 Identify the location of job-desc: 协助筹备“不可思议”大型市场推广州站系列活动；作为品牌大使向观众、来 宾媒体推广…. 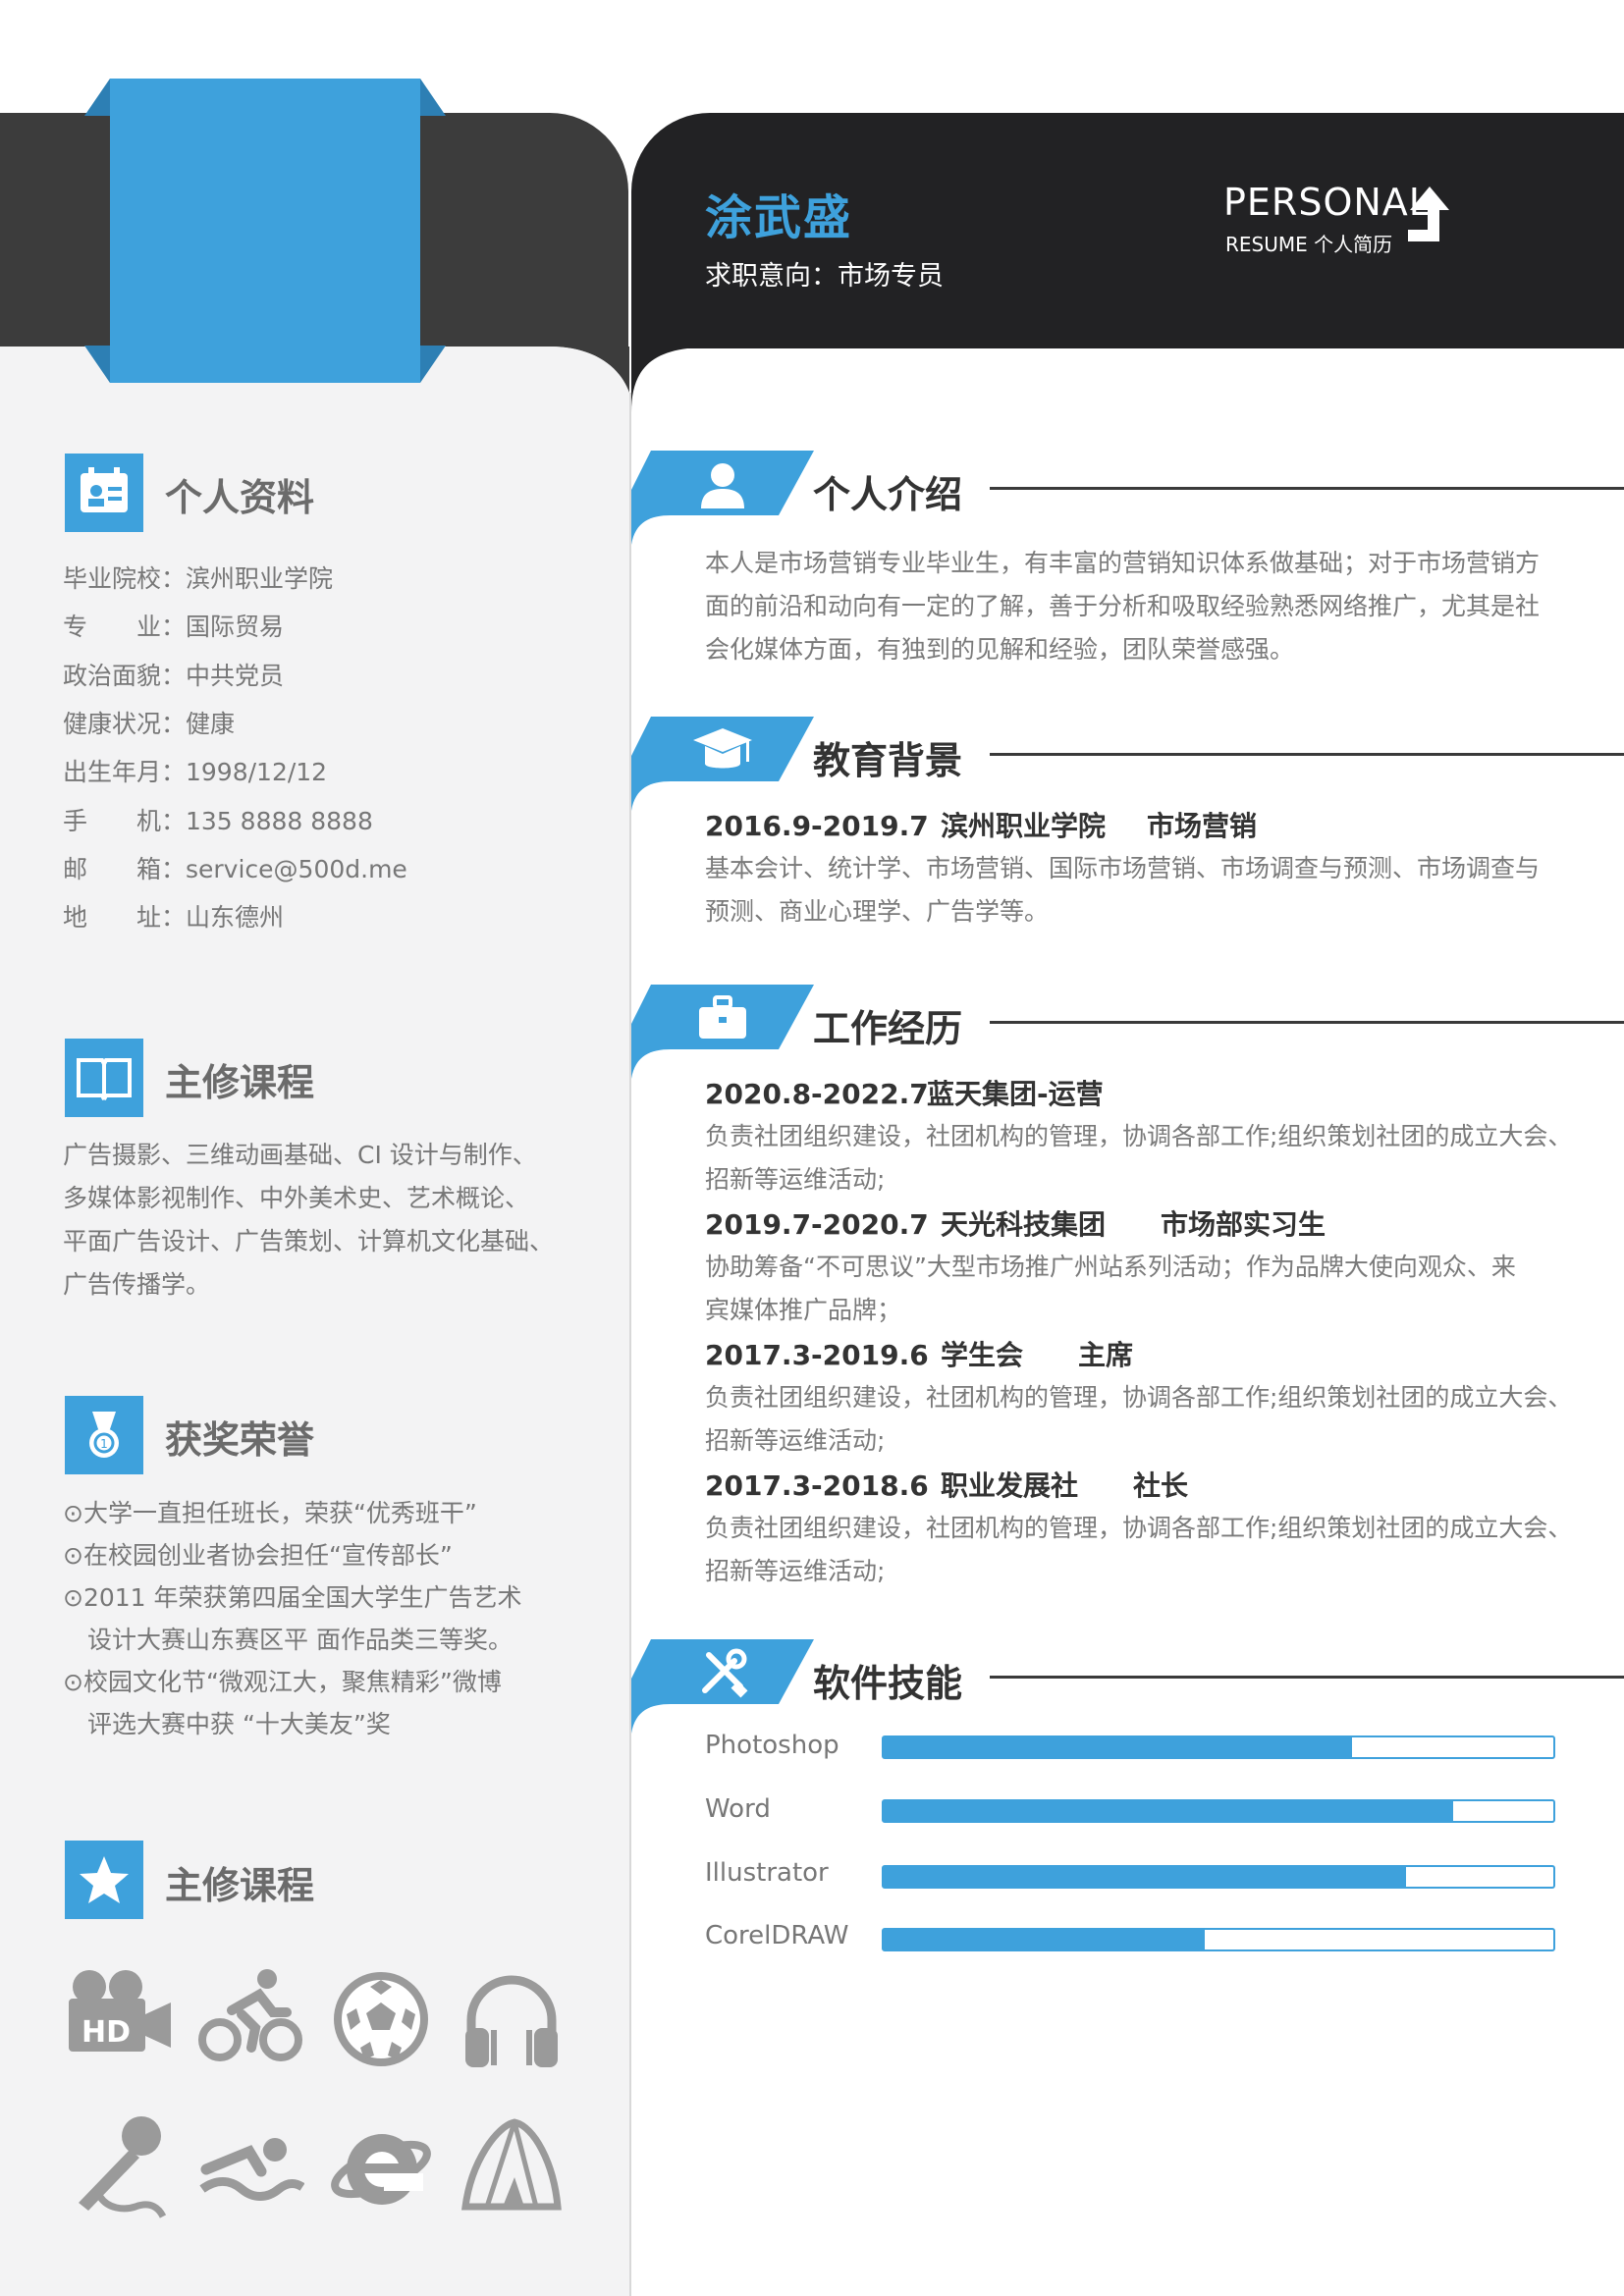
(1127, 1289).